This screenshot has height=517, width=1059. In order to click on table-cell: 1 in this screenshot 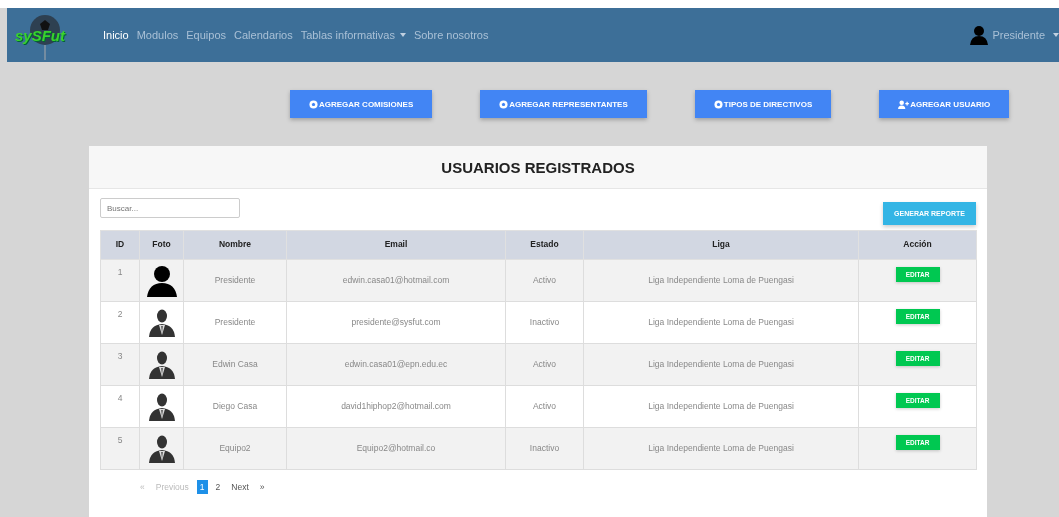, I will do `click(120, 280)`.